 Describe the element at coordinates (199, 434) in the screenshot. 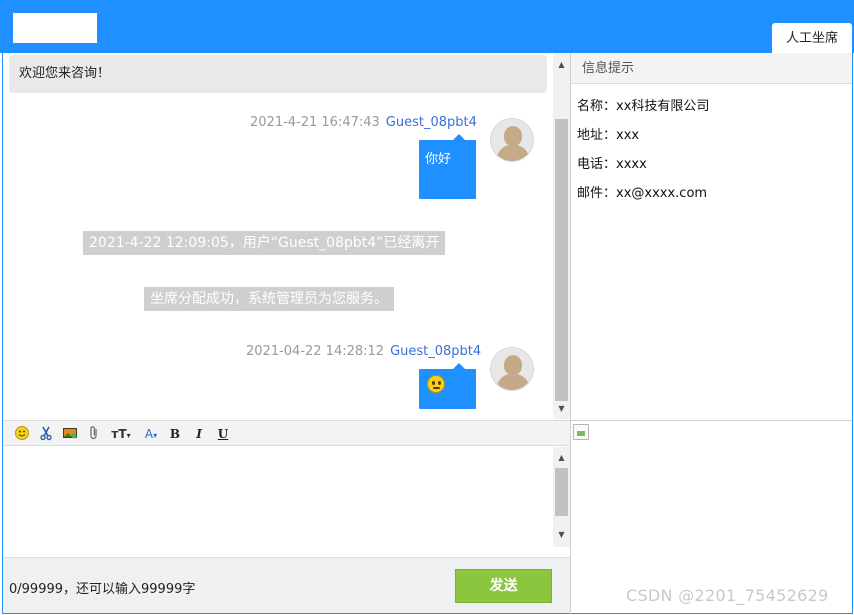

I see `italic-icon: I` at that location.